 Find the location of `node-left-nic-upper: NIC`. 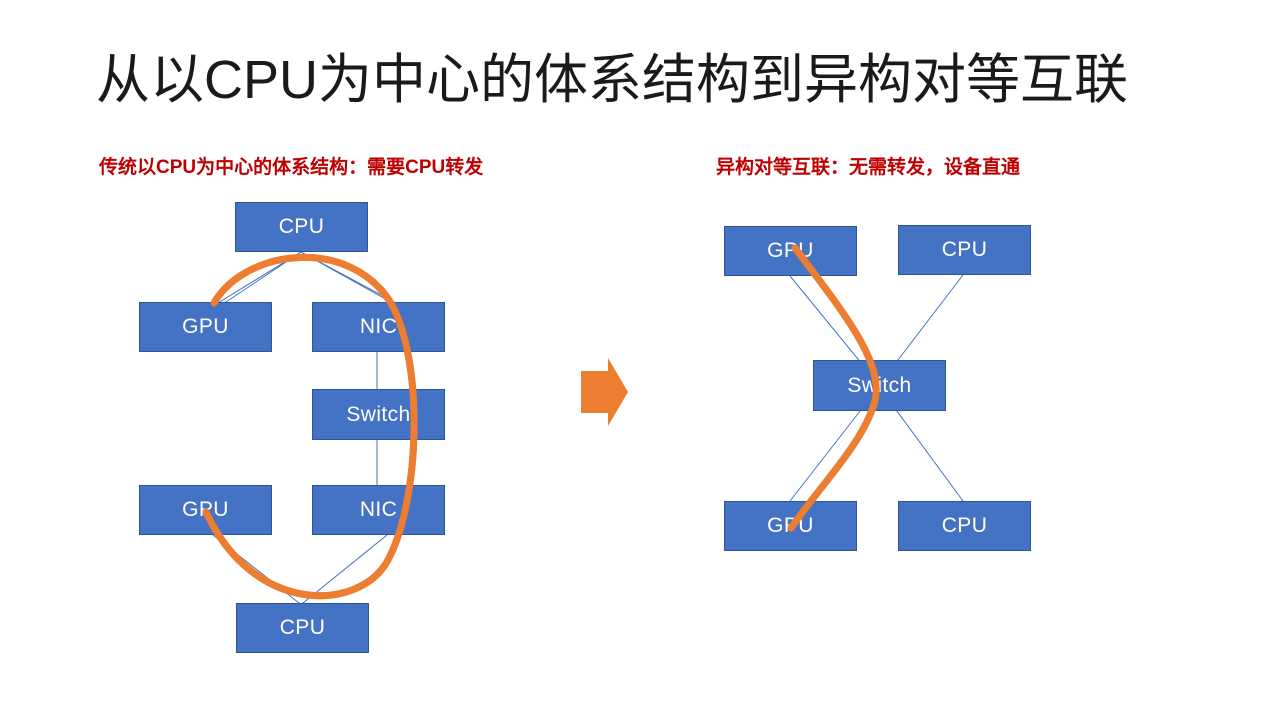

node-left-nic-upper: NIC is located at coordinates (378, 327).